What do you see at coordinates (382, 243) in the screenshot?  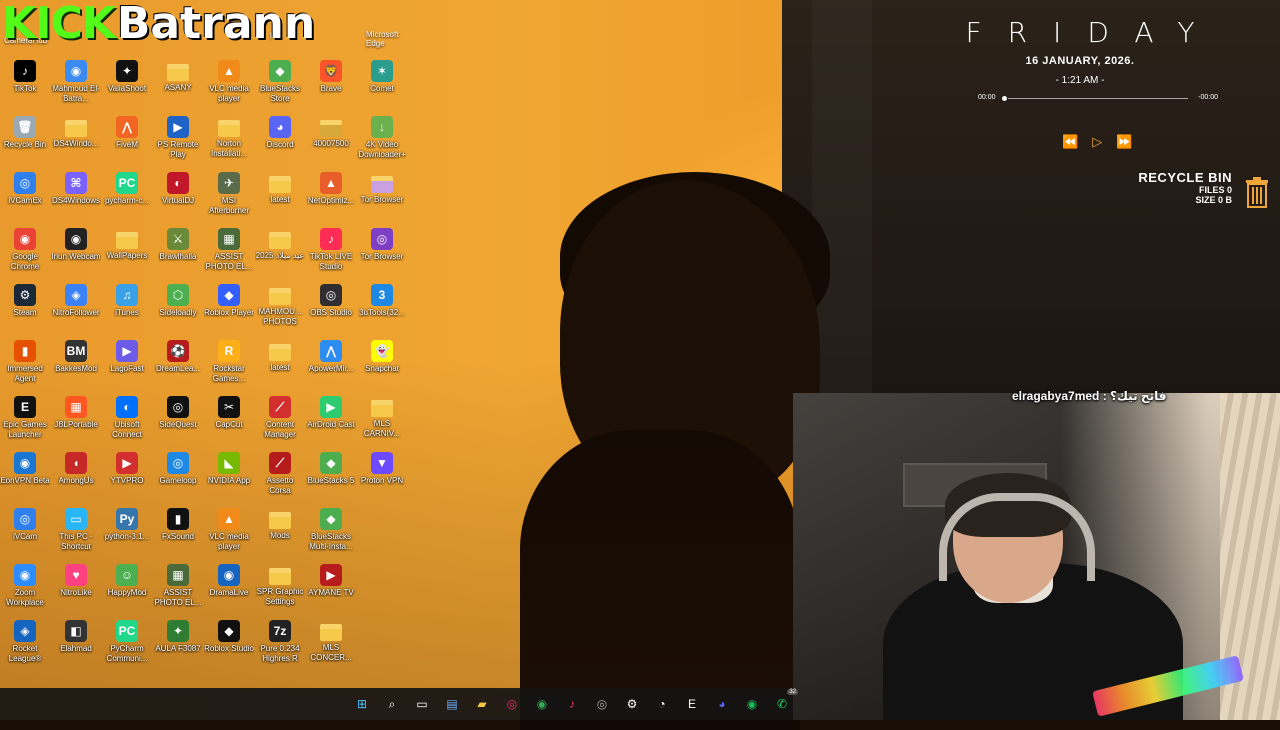 I see `desktop-icon: ◎ Tor Browser` at bounding box center [382, 243].